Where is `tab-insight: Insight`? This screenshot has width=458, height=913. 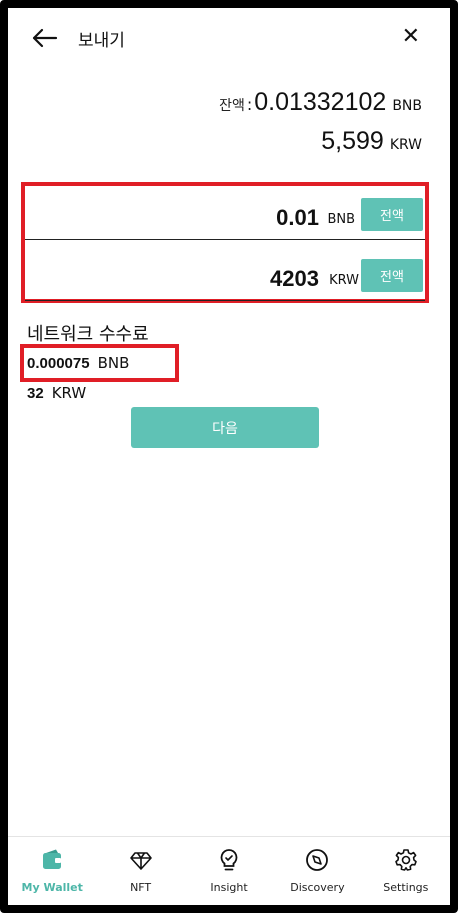 tab-insight: Insight is located at coordinates (229, 871).